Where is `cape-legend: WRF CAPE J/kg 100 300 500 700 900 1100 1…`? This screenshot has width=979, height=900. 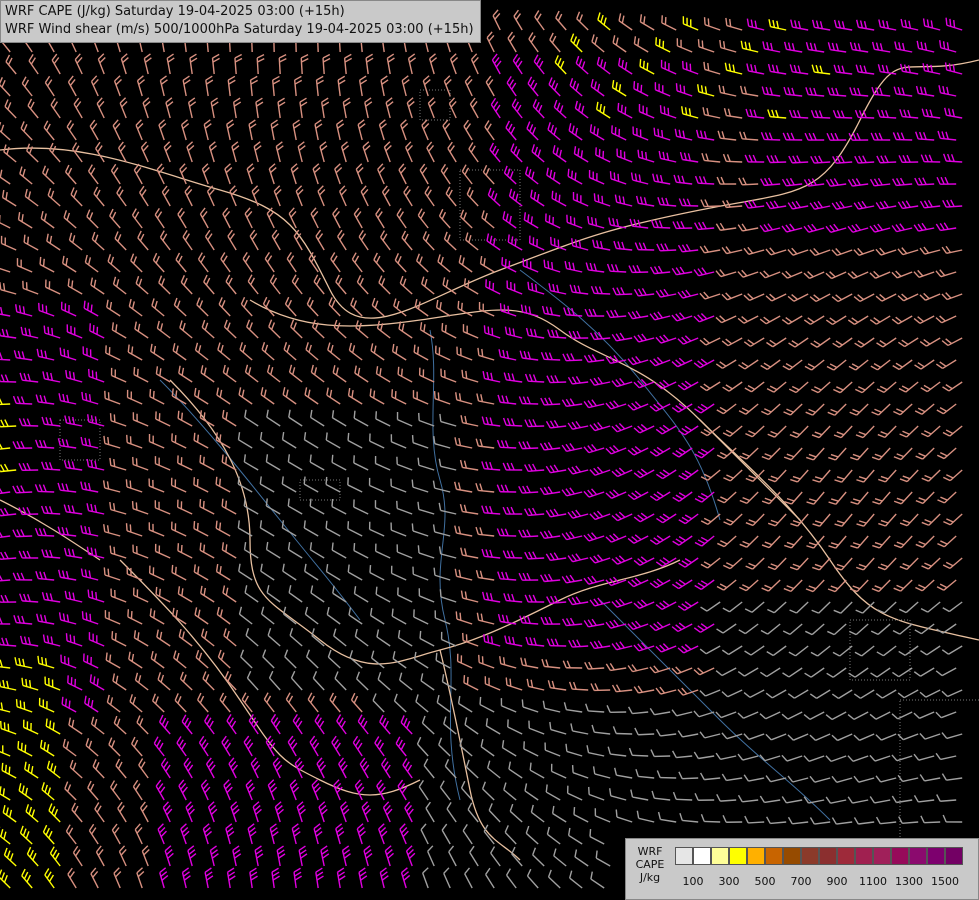
cape-legend: WRF CAPE J/kg 100 300 500 700 900 1100 1… is located at coordinates (802, 869).